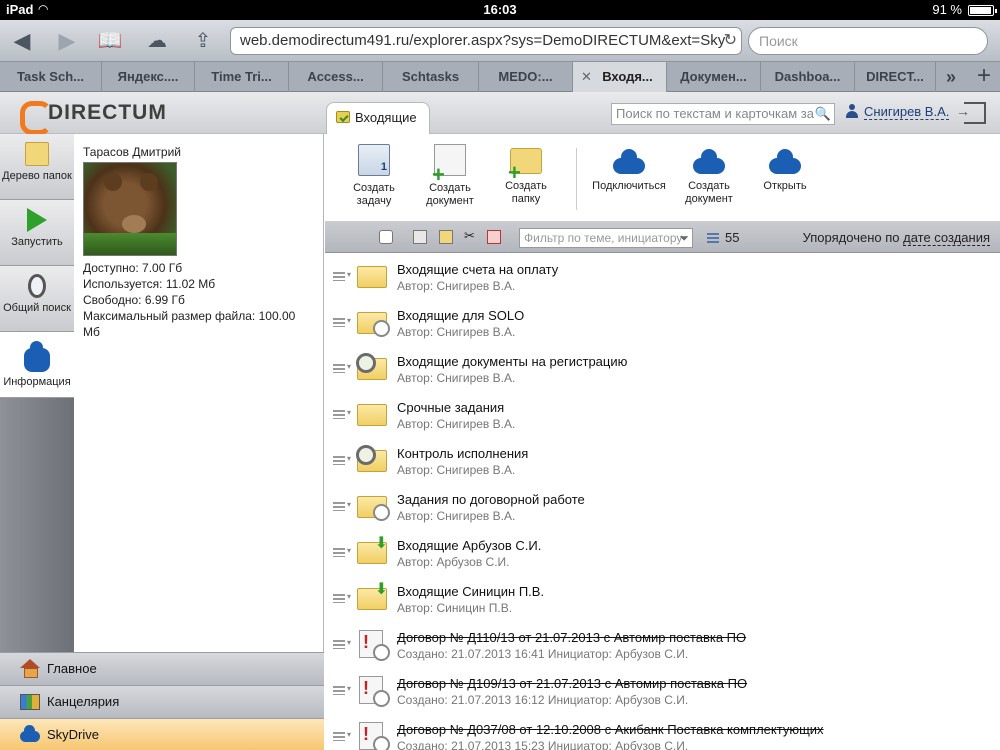 The image size is (1000, 750). I want to click on paste-icon, so click(446, 237).